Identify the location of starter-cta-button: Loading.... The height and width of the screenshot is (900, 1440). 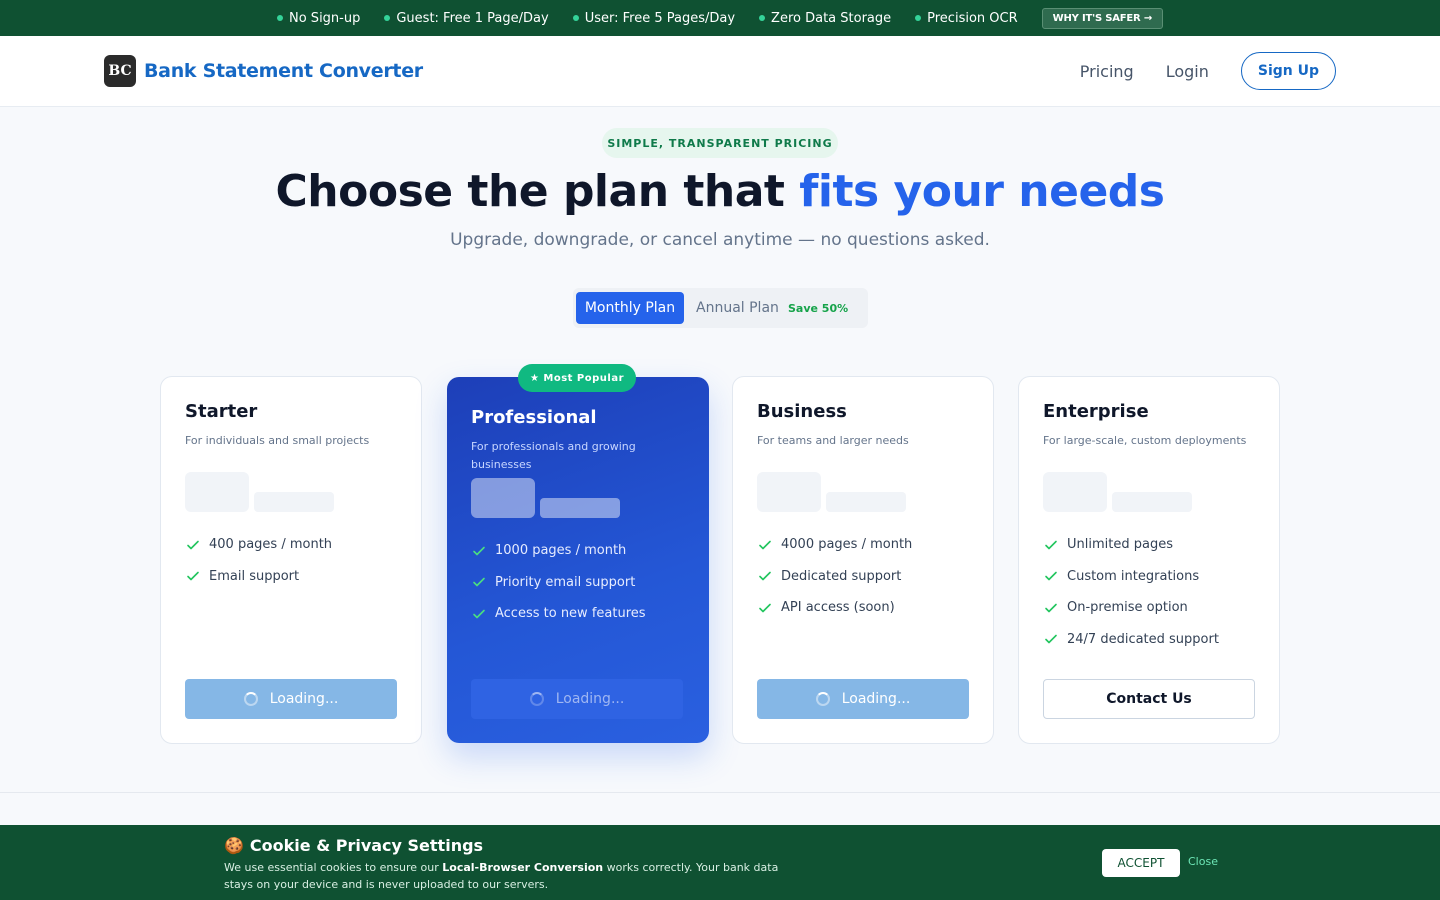
(291, 699).